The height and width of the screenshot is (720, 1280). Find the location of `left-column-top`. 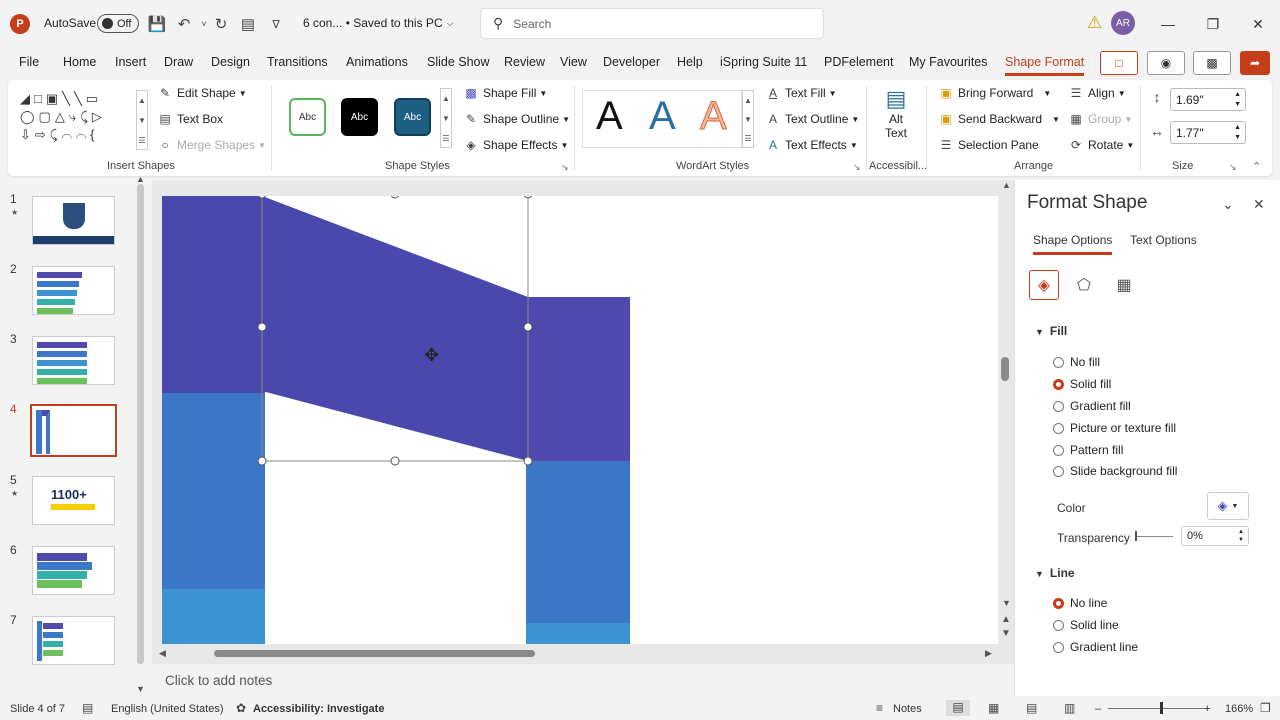

left-column-top is located at coordinates (213, 294).